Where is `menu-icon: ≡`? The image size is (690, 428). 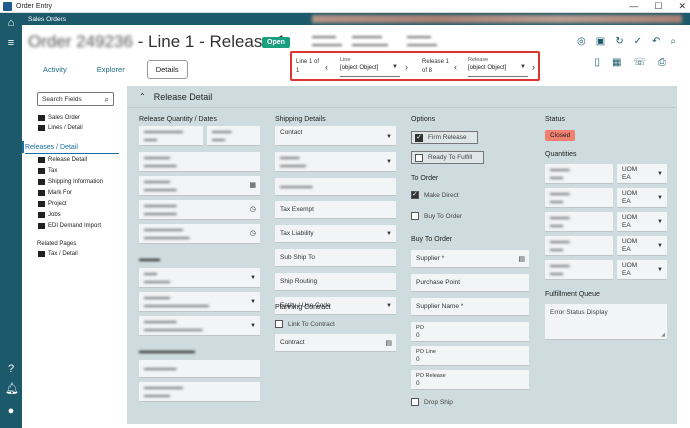 menu-icon: ≡ is located at coordinates (11, 43).